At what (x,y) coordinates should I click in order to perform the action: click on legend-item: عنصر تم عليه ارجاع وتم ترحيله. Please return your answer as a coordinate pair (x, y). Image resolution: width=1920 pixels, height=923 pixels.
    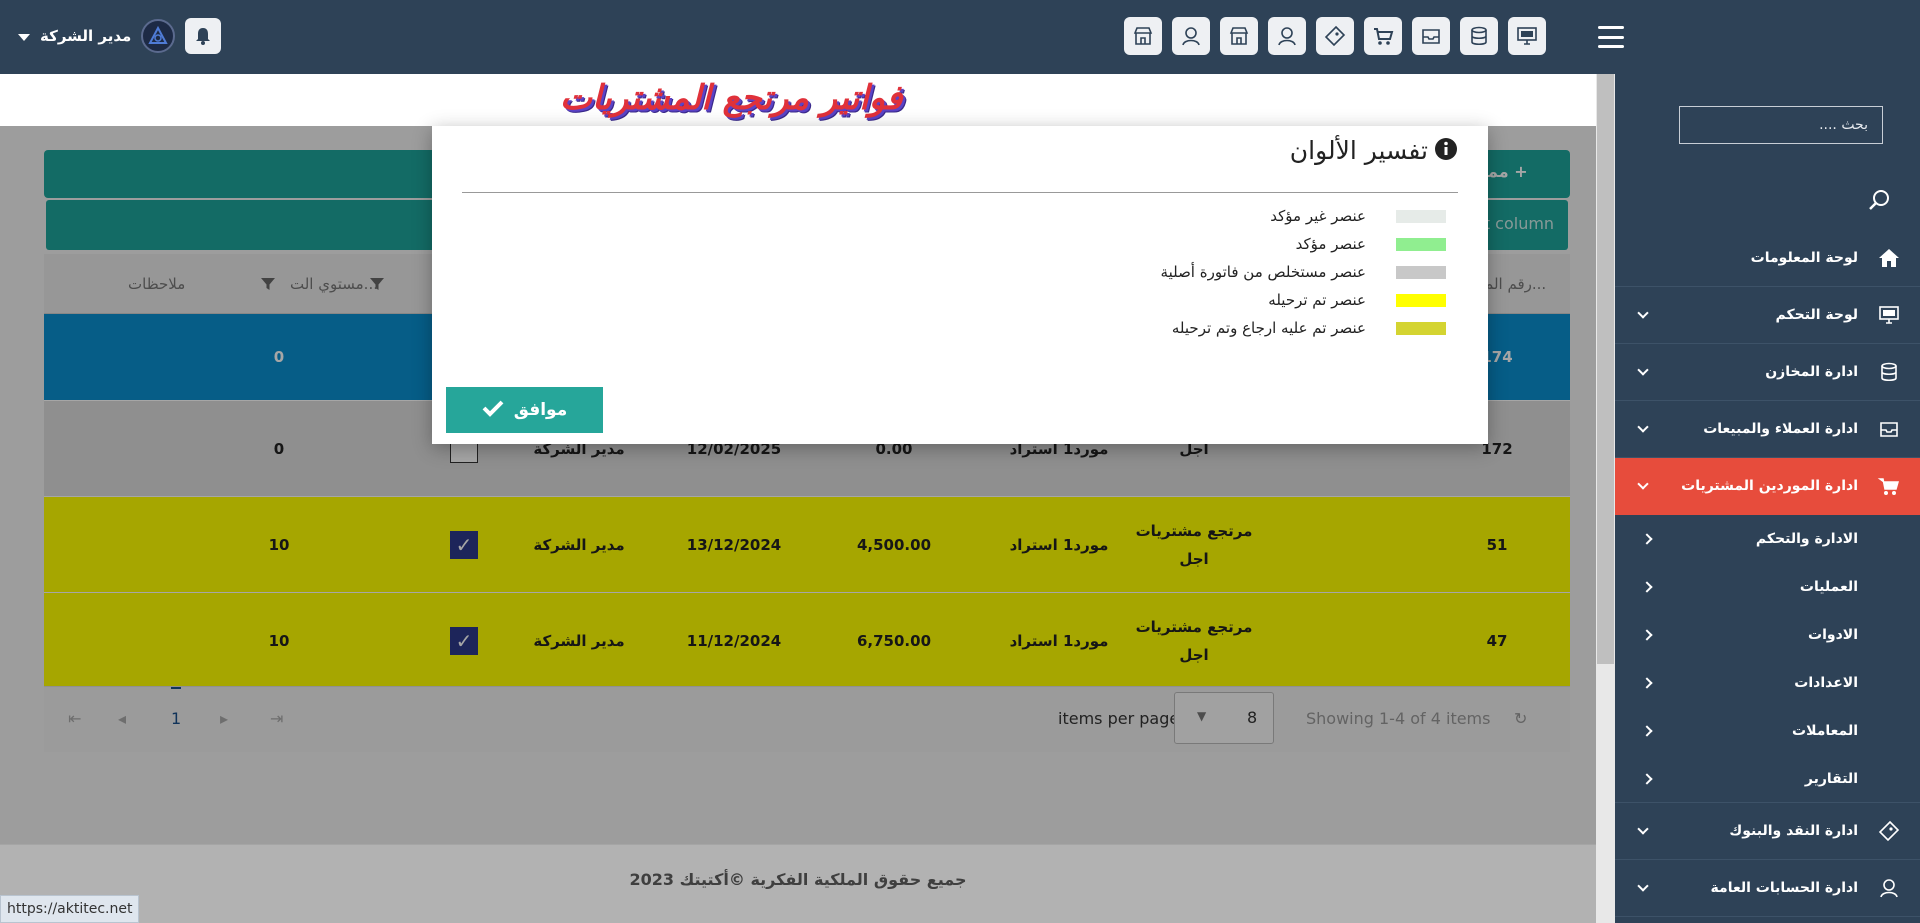
    Looking at the image, I should click on (1303, 328).